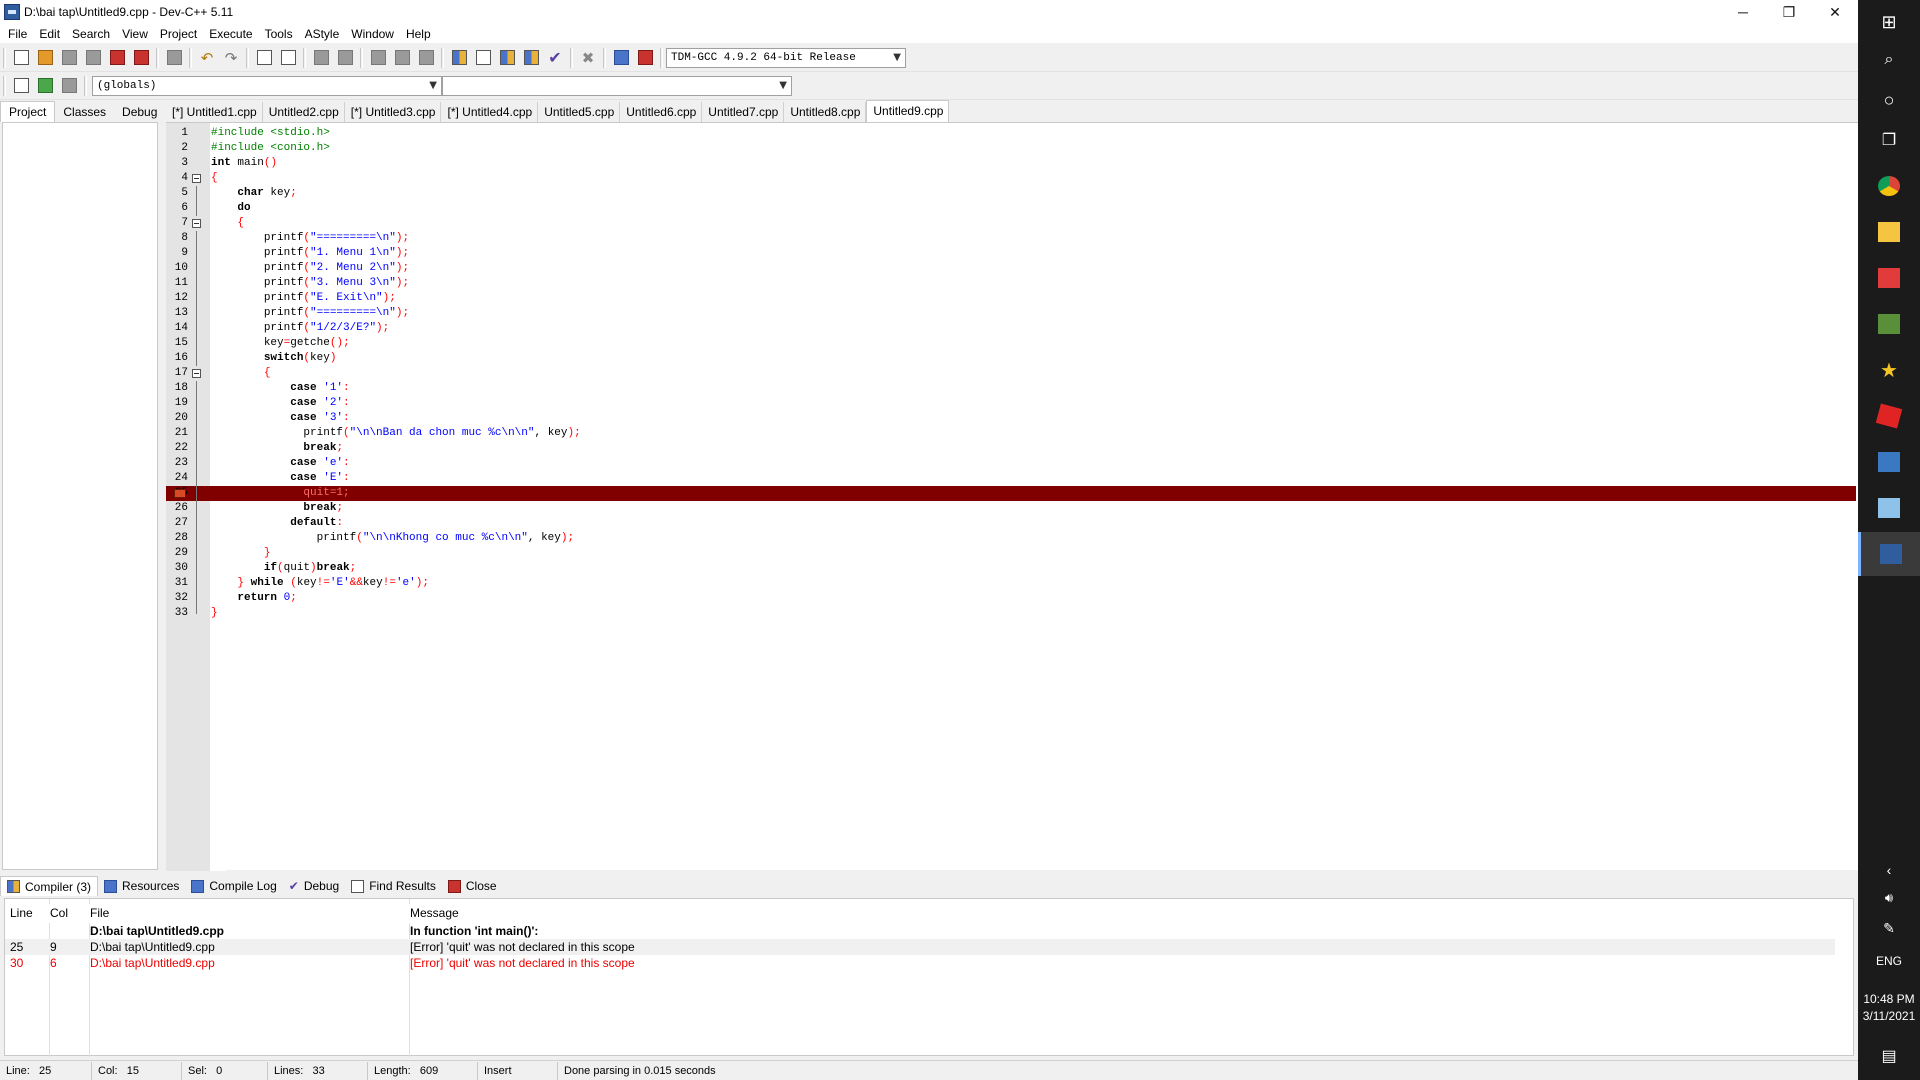  Describe the element at coordinates (69, 86) in the screenshot. I see `toggle-bookmark-button` at that location.